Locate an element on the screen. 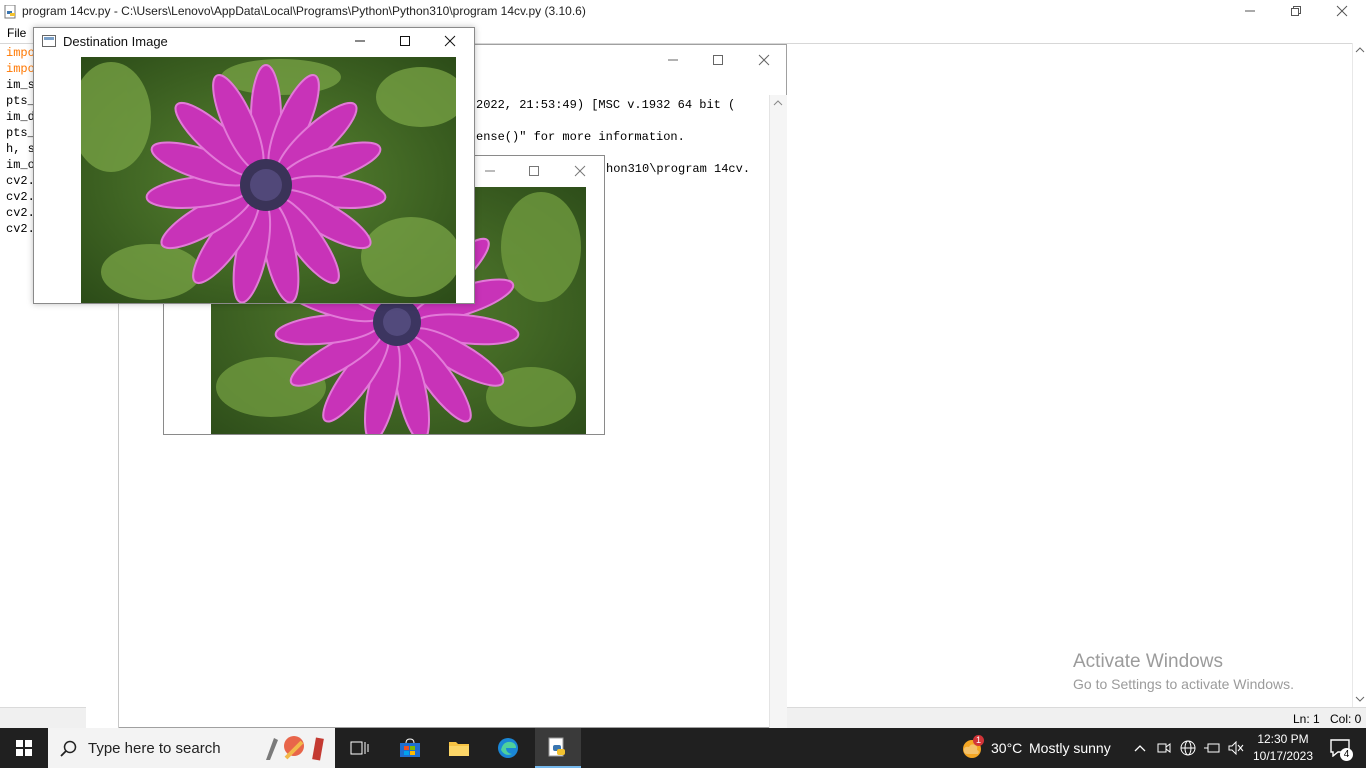  shell-minimize-button is located at coordinates (673, 60).